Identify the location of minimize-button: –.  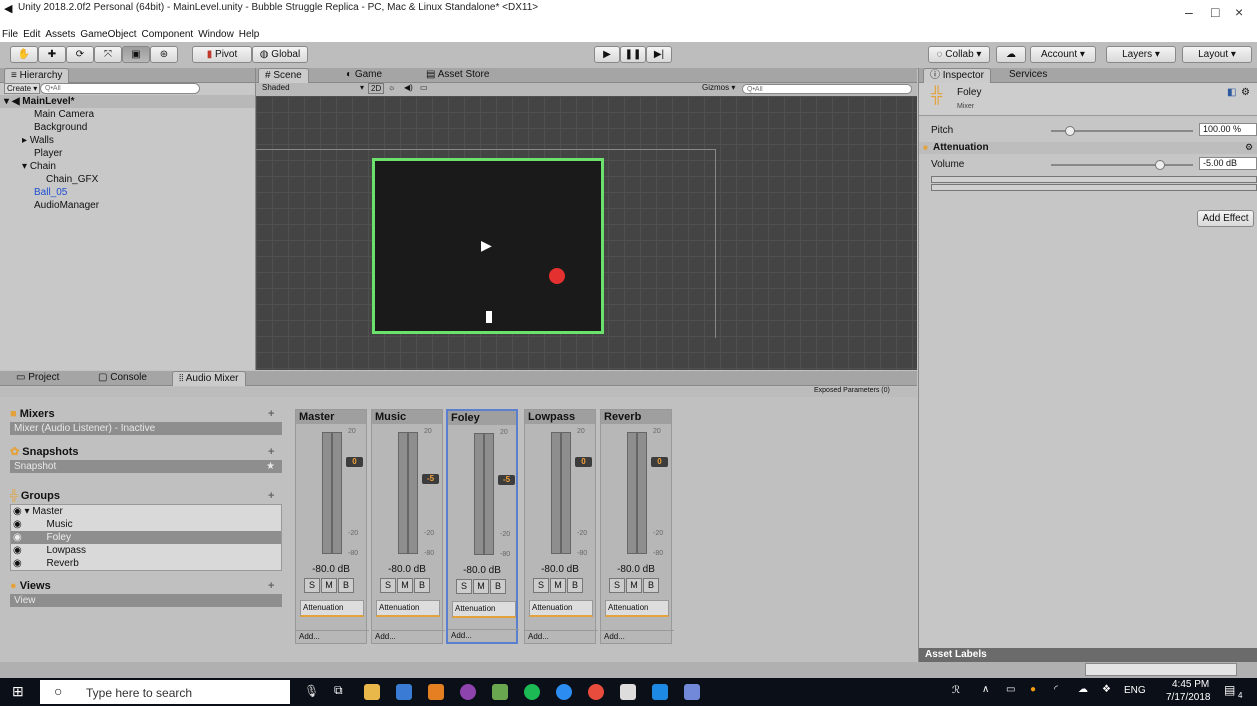
(1189, 12).